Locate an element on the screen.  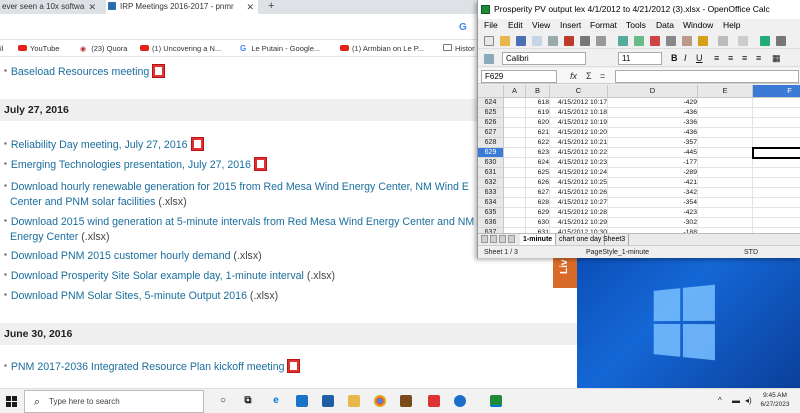
table-cell: 621 is located at coordinates (538, 133).